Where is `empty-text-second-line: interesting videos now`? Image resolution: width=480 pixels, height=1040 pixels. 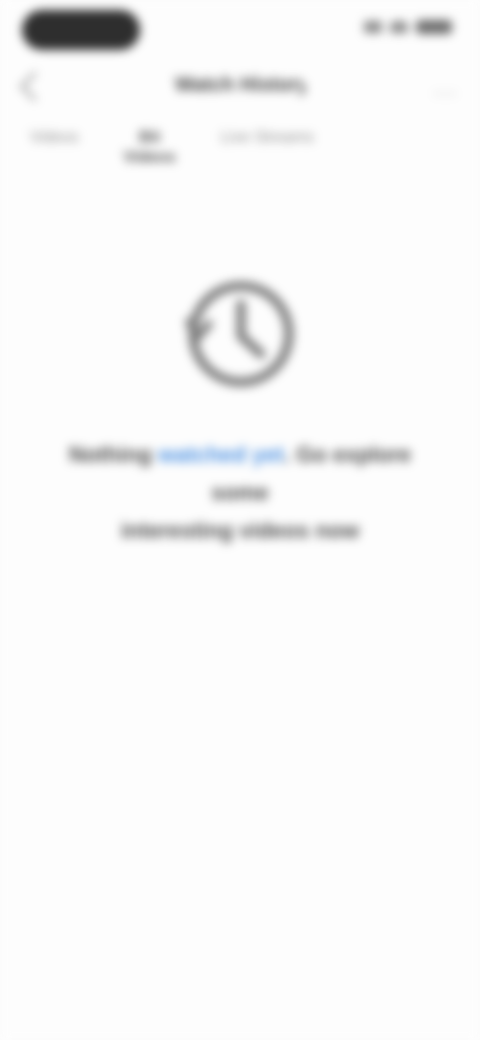 empty-text-second-line: interesting videos now is located at coordinates (240, 530).